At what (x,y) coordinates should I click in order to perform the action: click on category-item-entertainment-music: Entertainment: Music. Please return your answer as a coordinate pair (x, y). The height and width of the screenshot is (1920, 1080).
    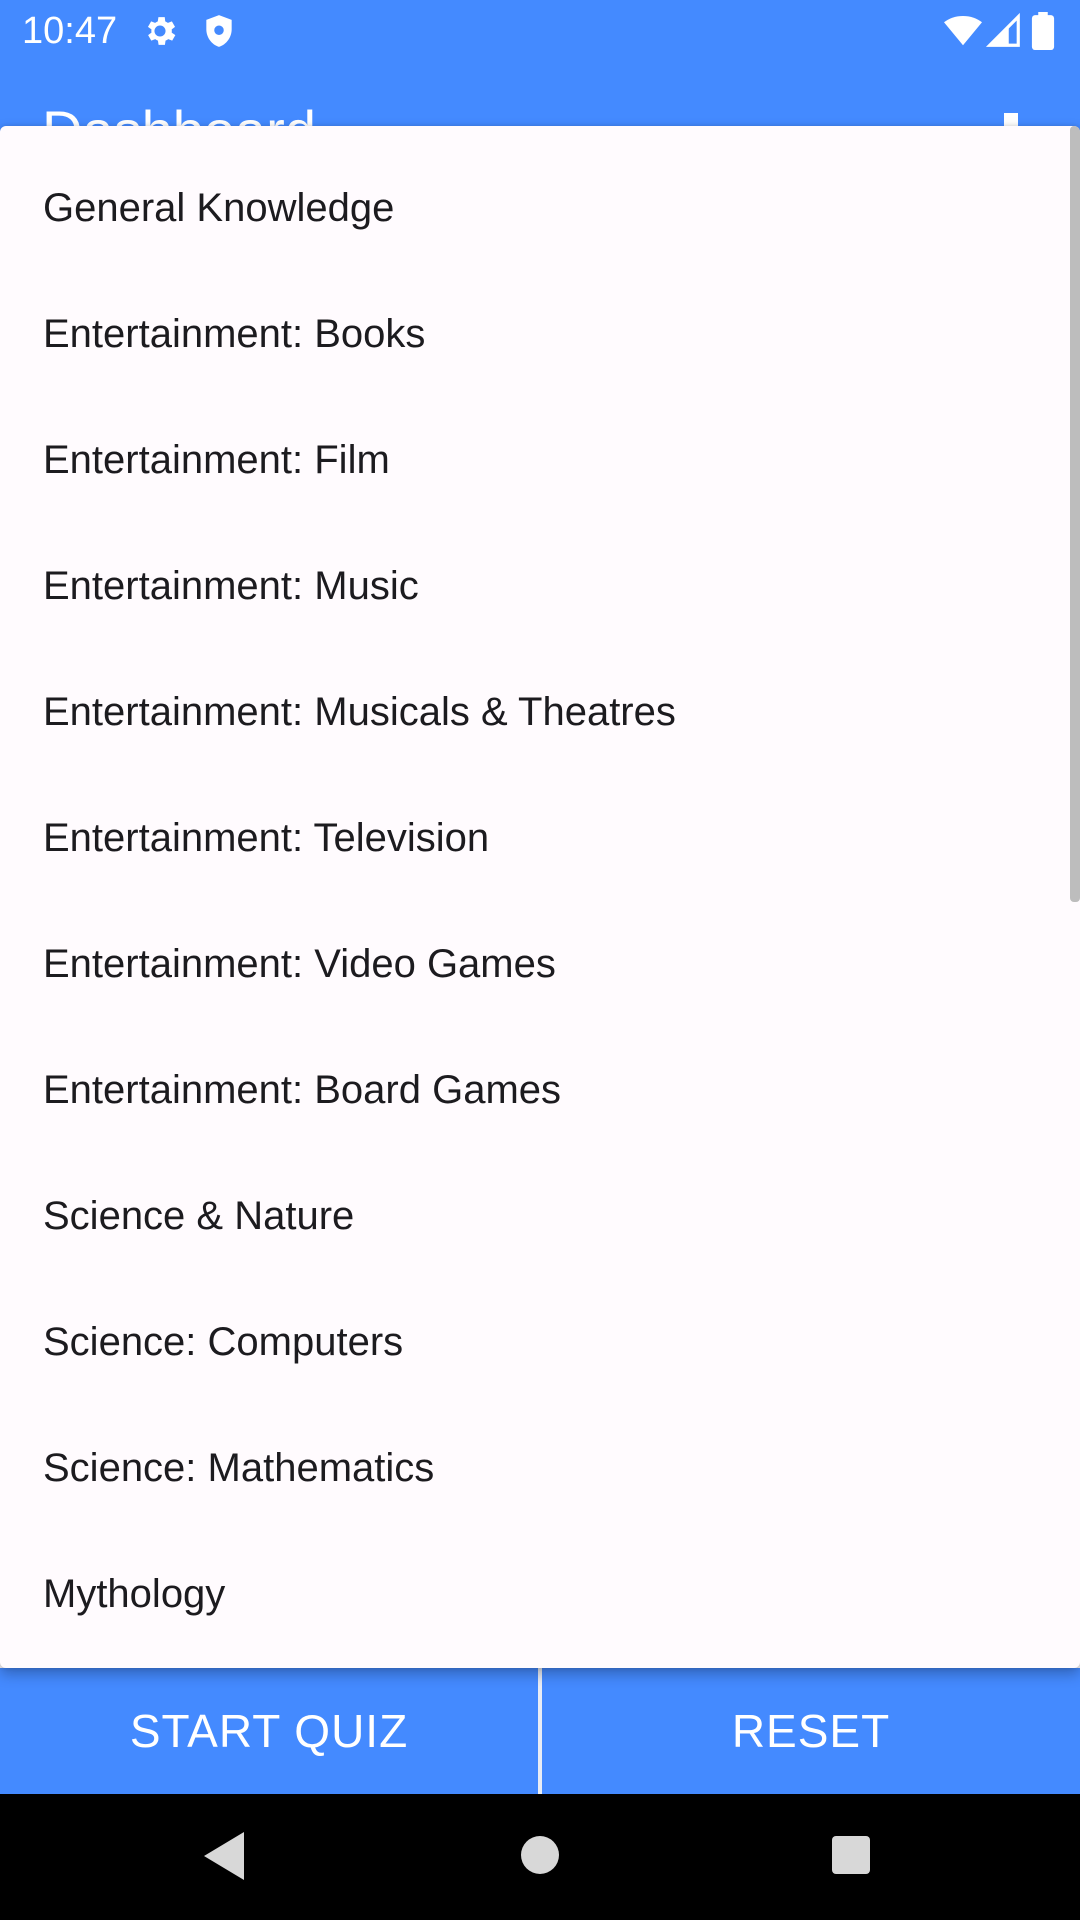
    Looking at the image, I should click on (534, 586).